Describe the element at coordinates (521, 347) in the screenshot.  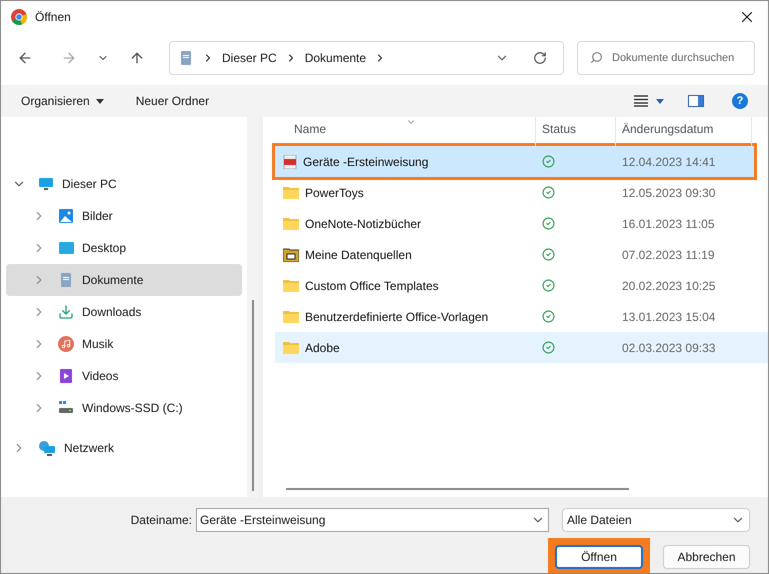
I see `file-row: Adobe 02.03.2023 09:33` at that location.